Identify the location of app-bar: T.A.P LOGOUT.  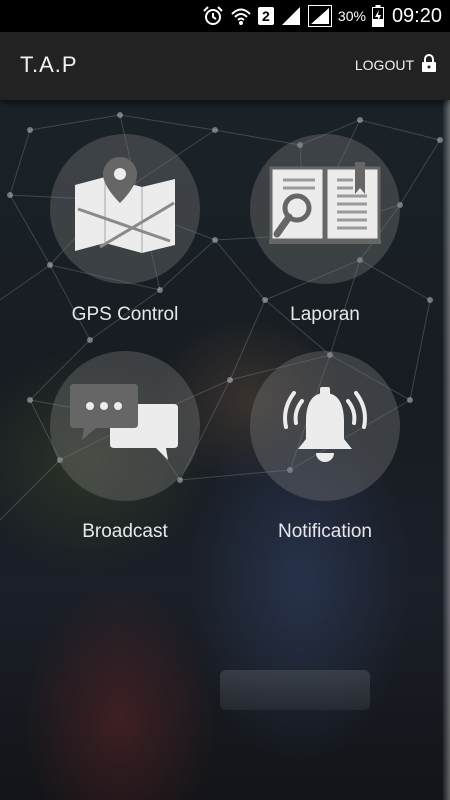
(225, 66).